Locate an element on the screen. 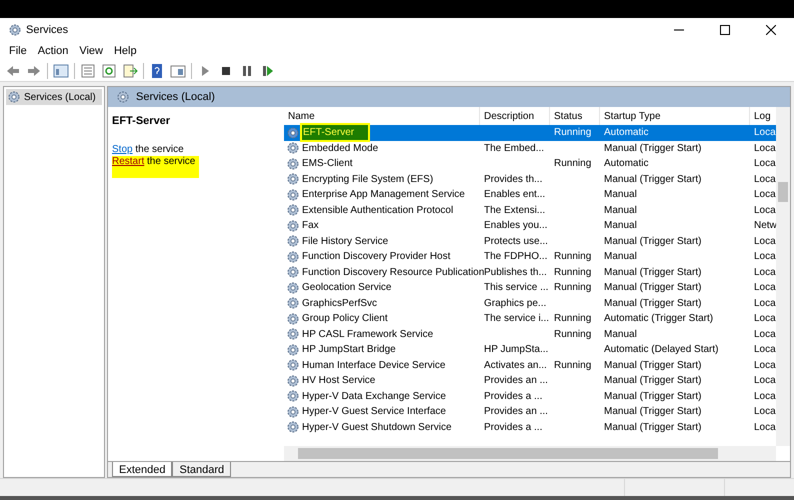  table-row: HP JumpStart Bridge HP JumpSta... Automatic (Delayed Start) Loca is located at coordinates (530, 350).